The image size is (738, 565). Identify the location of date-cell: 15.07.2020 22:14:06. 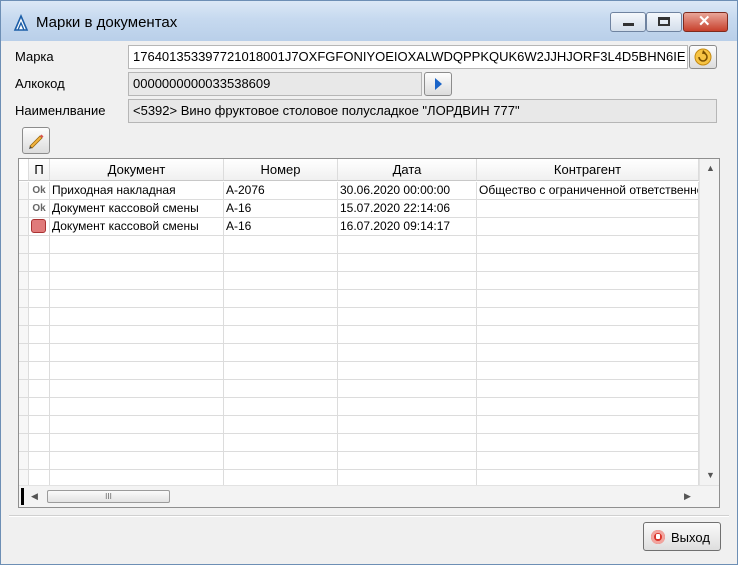
(407, 209).